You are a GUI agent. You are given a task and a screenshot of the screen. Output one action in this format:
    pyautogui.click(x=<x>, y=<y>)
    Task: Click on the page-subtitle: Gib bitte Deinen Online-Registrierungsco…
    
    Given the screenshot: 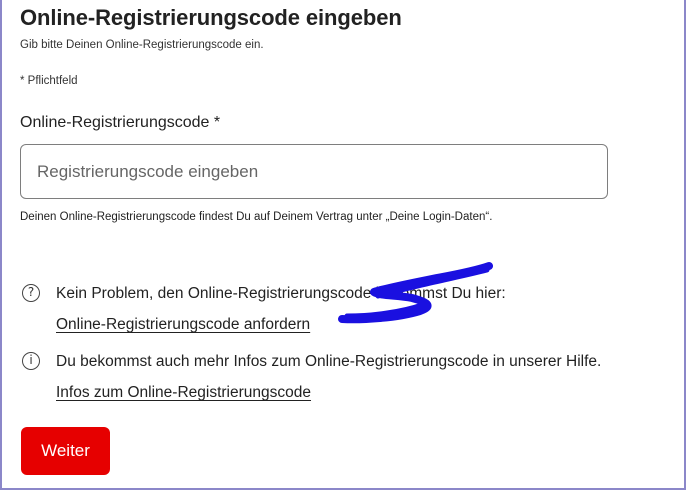 What is the action you would take?
    pyautogui.click(x=142, y=45)
    